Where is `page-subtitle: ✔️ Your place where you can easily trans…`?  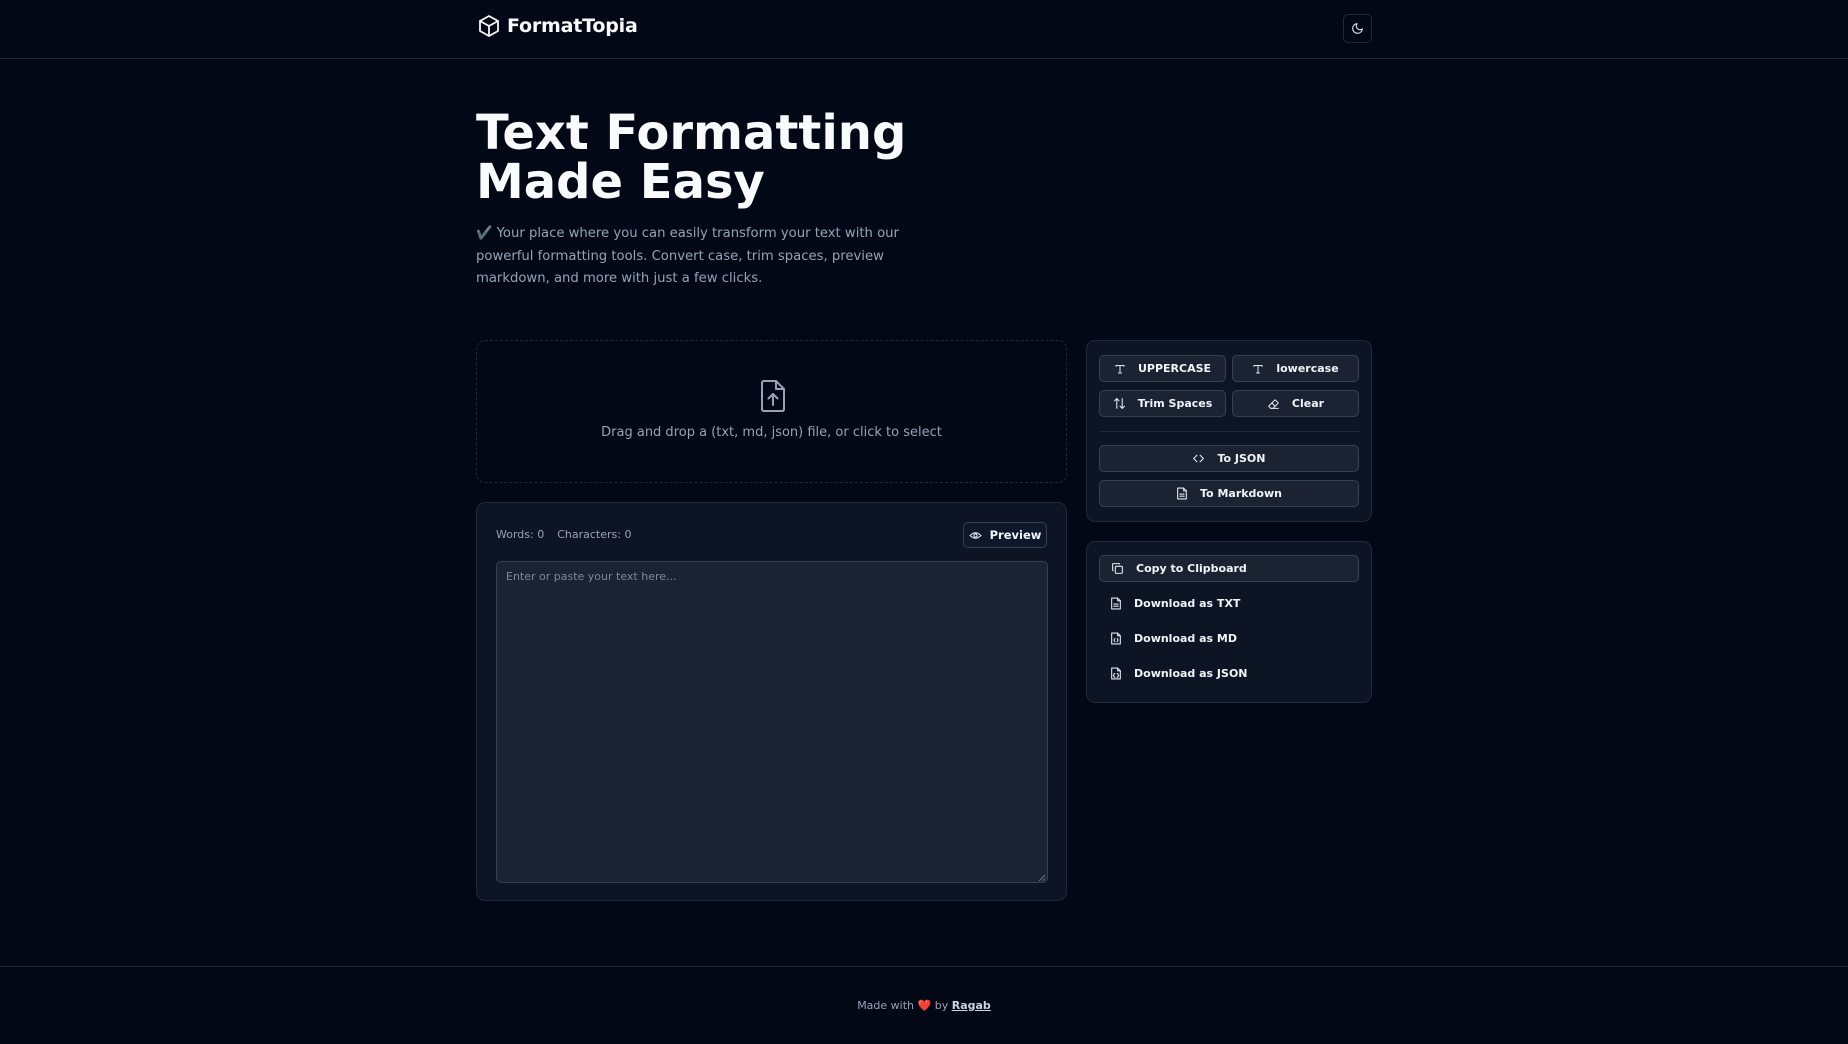 page-subtitle: ✔️ Your place where you can easily trans… is located at coordinates (687, 256).